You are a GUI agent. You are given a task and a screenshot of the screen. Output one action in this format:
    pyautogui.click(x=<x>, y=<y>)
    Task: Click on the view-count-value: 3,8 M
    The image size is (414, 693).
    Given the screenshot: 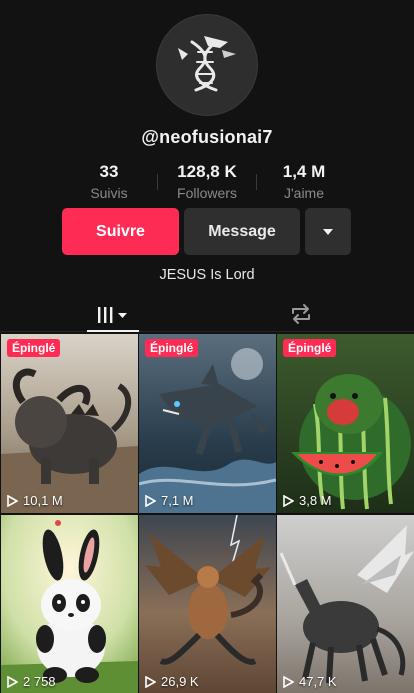 What is the action you would take?
    pyautogui.click(x=315, y=500)
    